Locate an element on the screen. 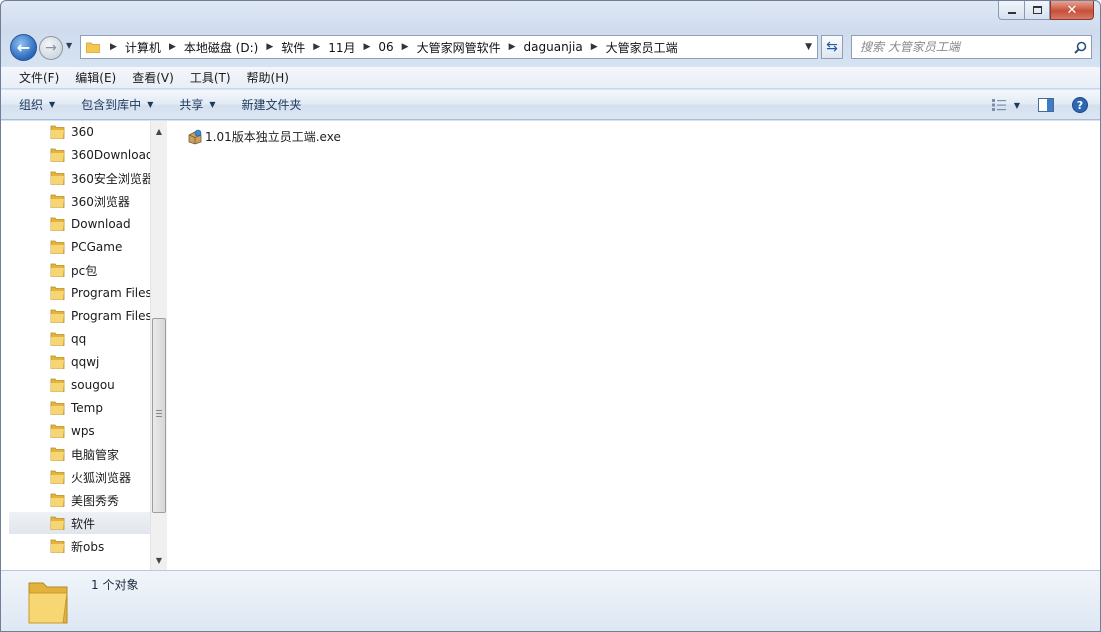 The height and width of the screenshot is (632, 1101). tree-item: wps is located at coordinates (79, 431).